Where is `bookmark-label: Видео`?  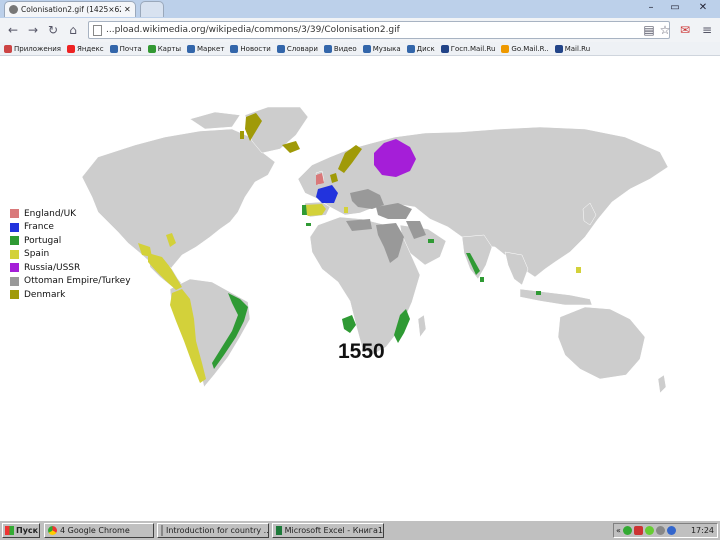
bookmark-label: Видео is located at coordinates (345, 48).